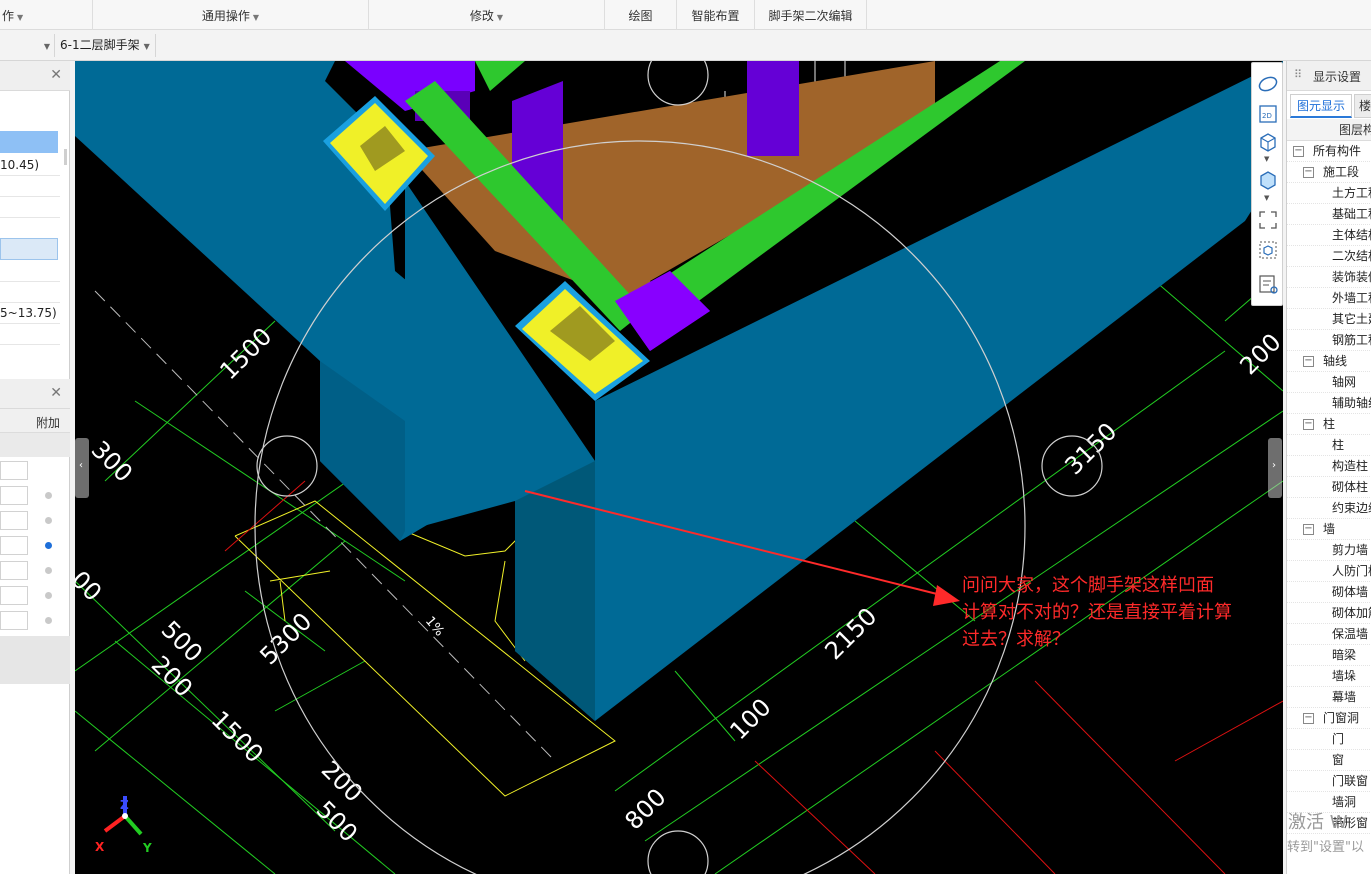 This screenshot has height=874, width=1371. I want to click on list-item-highlighted, so click(29, 249).